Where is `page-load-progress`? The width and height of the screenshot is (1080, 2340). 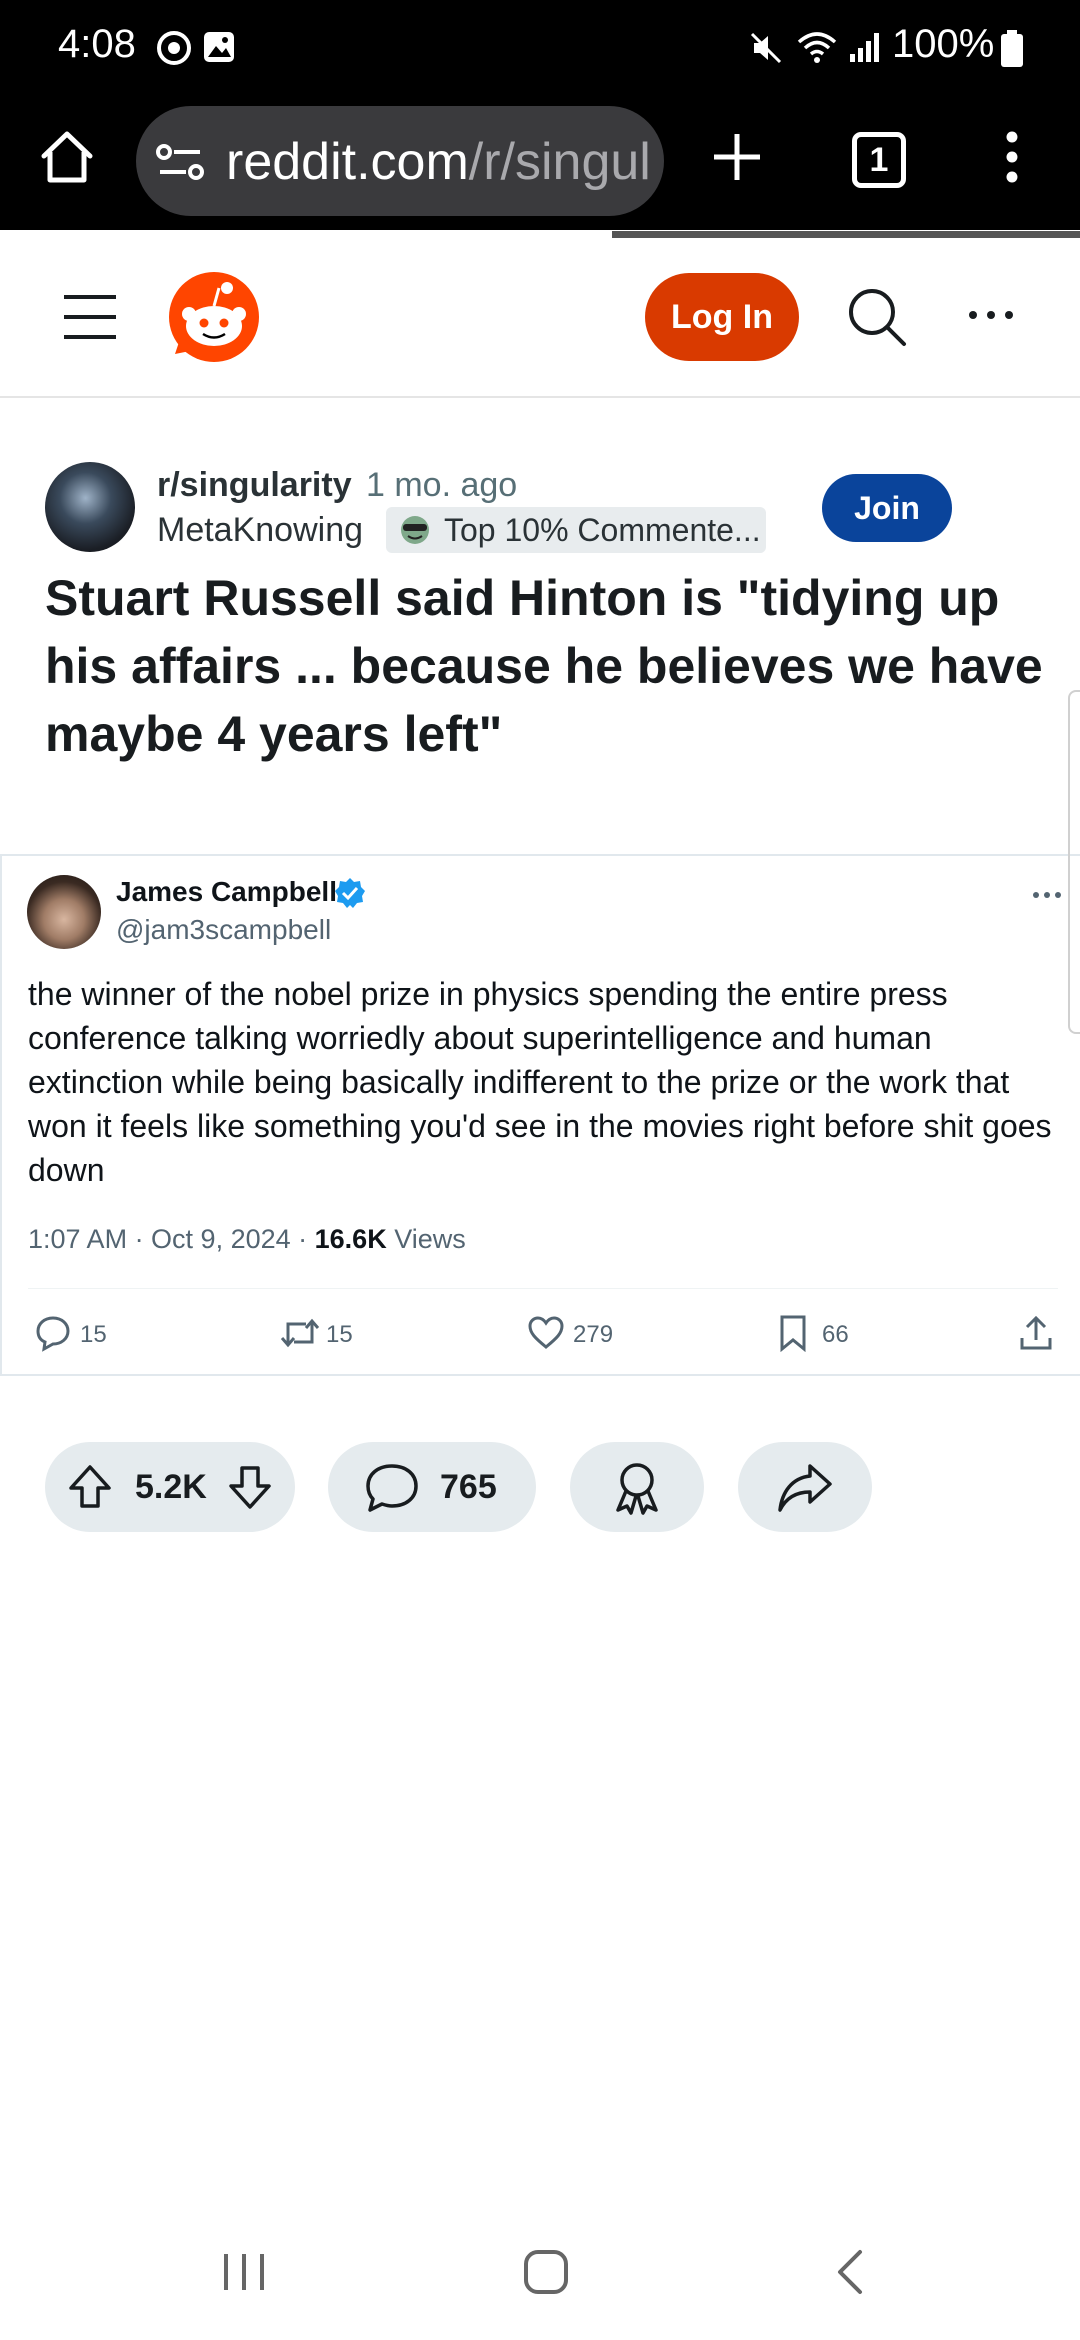
page-load-progress is located at coordinates (306, 234).